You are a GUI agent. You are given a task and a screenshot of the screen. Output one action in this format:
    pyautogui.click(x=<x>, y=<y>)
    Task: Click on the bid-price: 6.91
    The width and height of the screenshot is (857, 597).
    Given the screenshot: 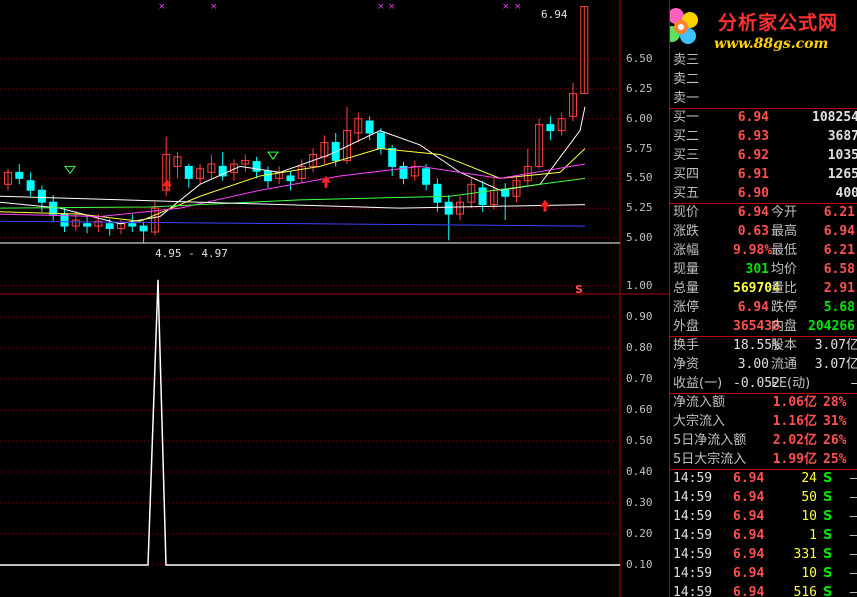 What is the action you would take?
    pyautogui.click(x=753, y=174)
    